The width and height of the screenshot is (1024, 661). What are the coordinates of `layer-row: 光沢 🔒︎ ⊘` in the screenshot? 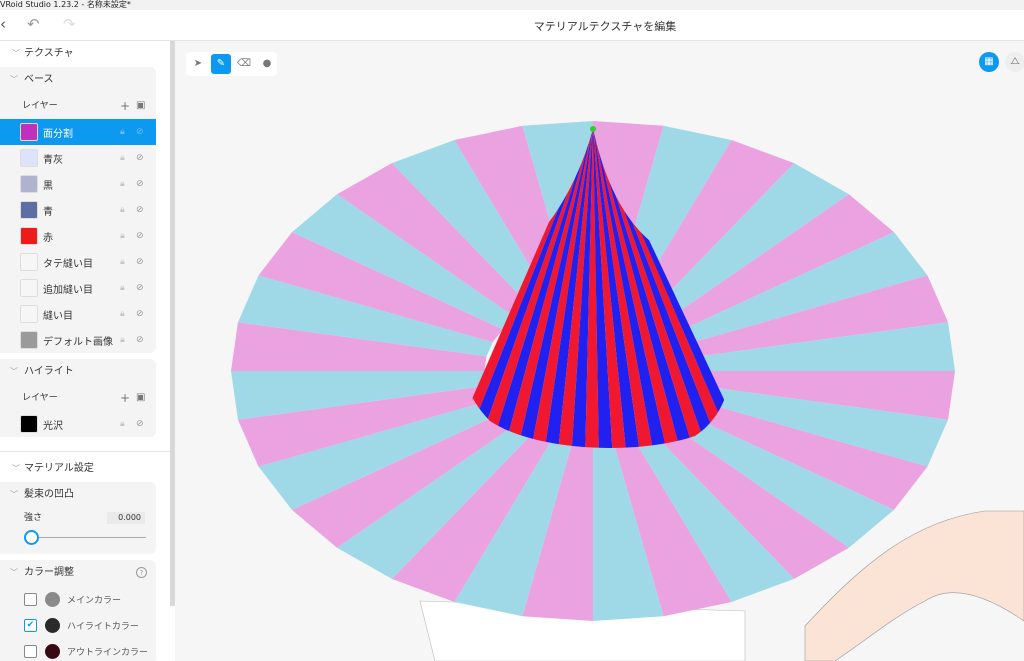 It's located at (78, 424).